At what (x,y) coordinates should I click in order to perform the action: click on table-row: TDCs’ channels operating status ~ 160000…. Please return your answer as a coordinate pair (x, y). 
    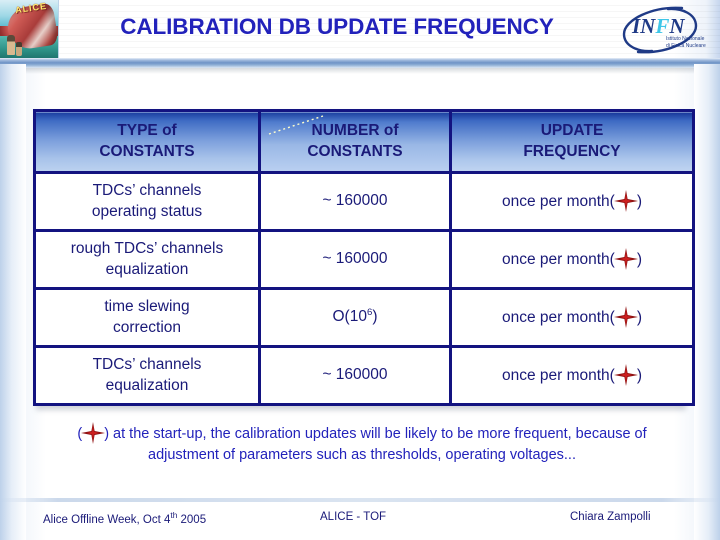
    Looking at the image, I should click on (364, 201).